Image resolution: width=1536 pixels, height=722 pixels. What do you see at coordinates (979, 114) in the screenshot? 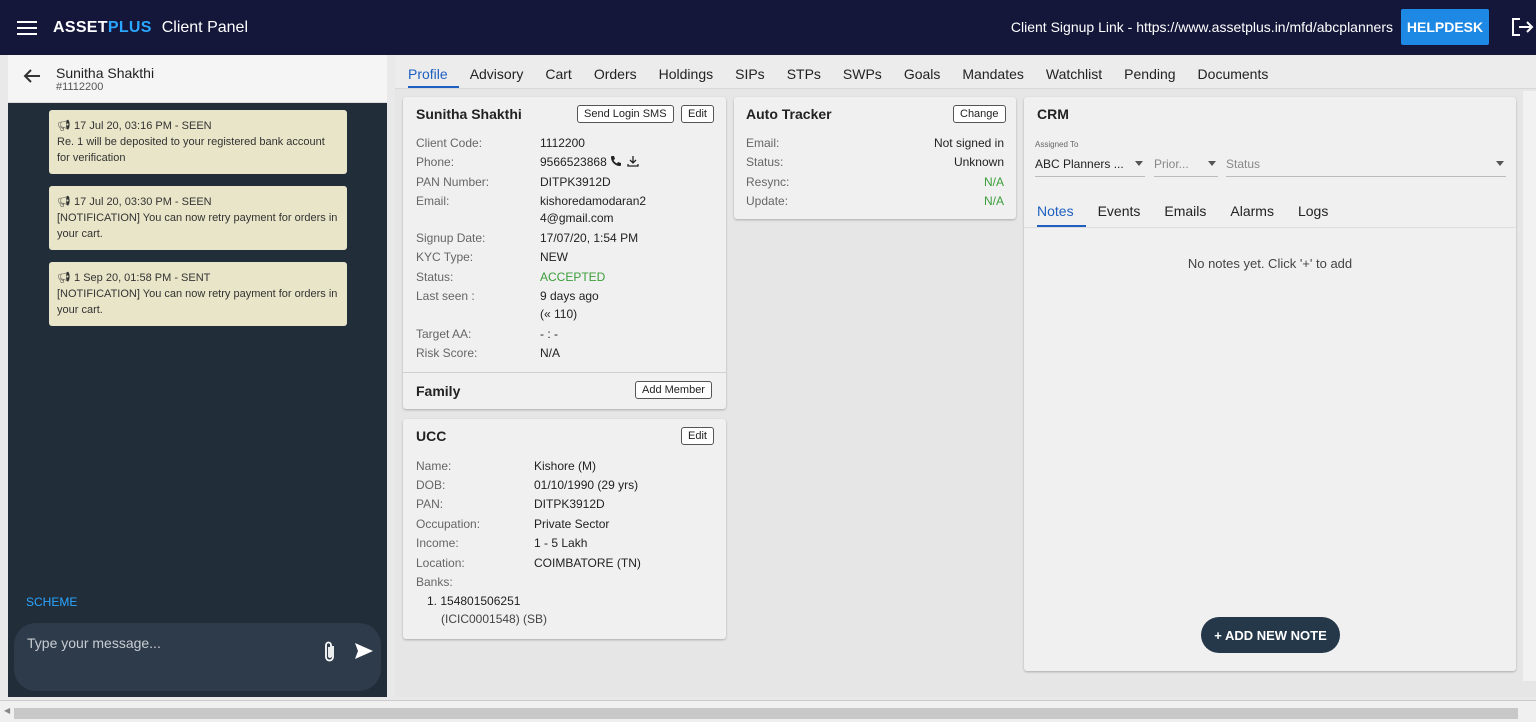
I see `change-button: Change` at bounding box center [979, 114].